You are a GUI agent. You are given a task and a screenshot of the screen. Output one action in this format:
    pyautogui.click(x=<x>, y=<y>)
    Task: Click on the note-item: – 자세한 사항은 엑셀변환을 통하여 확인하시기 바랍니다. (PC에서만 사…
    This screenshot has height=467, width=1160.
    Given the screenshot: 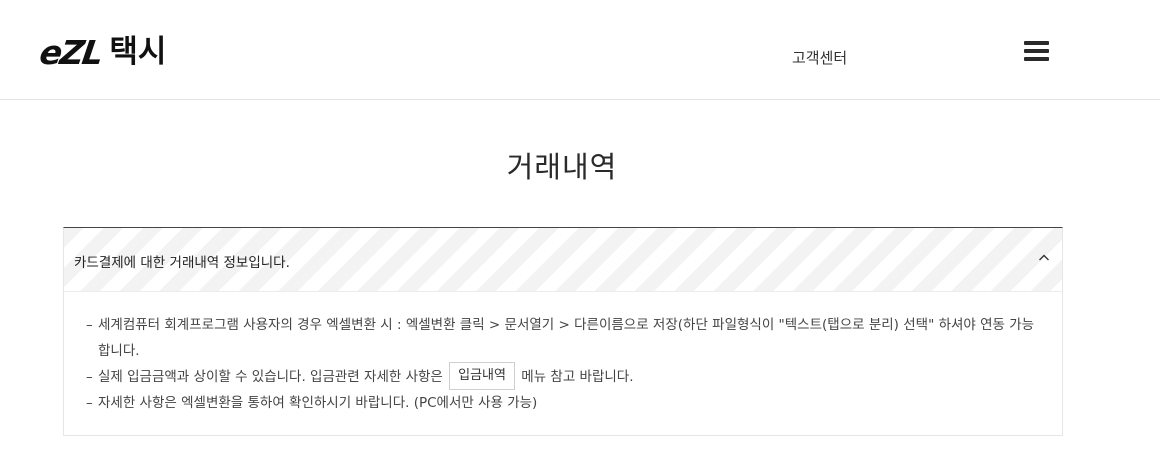 What is the action you would take?
    pyautogui.click(x=563, y=403)
    